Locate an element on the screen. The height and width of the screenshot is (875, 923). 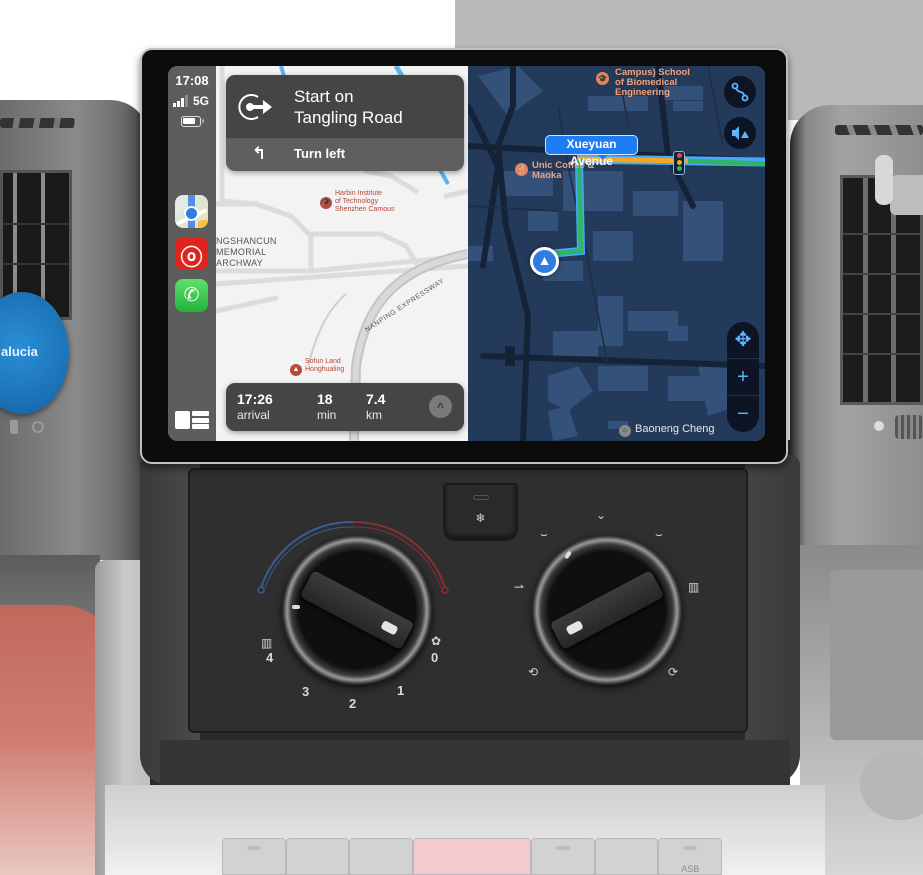
route-overview-button is located at coordinates (740, 92).